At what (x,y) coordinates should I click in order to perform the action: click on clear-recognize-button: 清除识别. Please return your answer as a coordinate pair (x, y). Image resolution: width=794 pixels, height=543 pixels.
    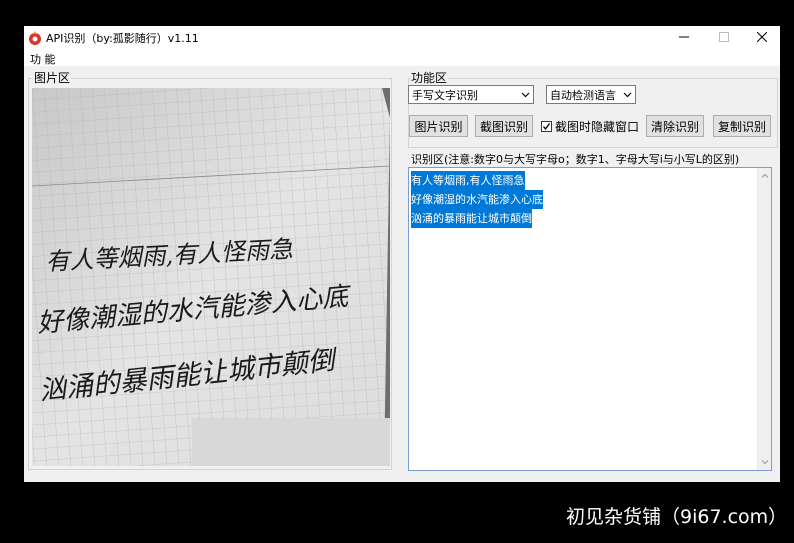
    Looking at the image, I should click on (675, 126).